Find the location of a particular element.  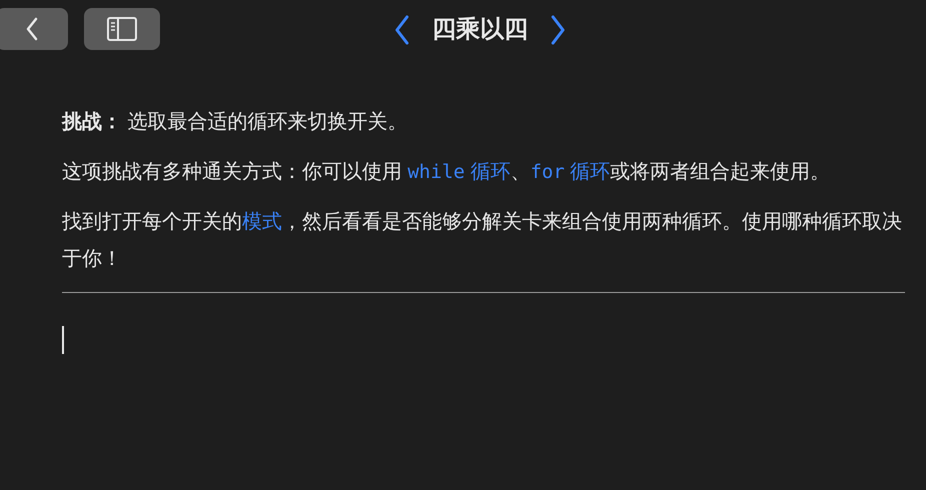

sidebar-icon is located at coordinates (122, 29).